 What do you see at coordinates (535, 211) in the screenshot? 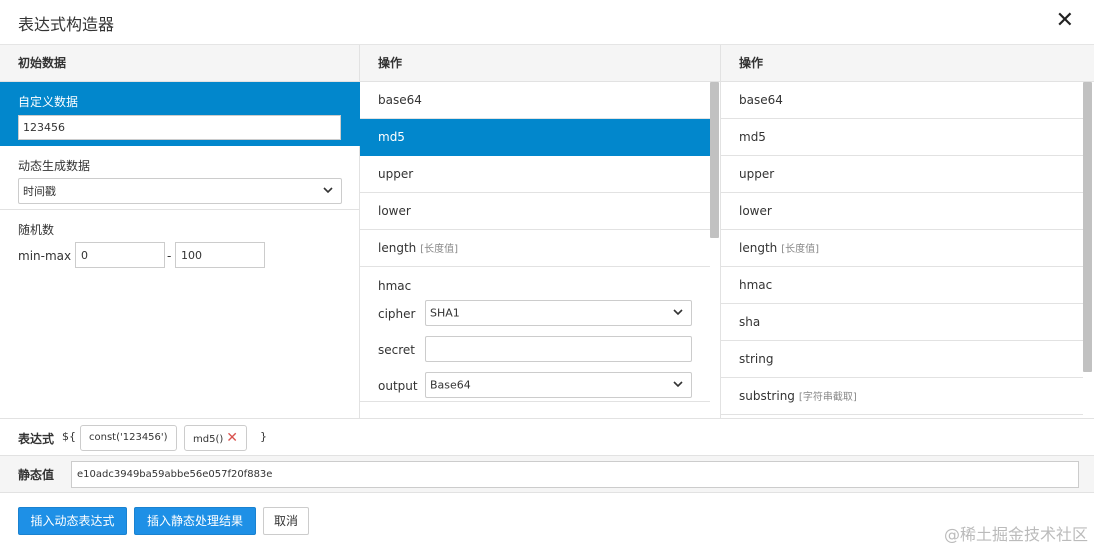
I see `op-item-lower: lower` at bounding box center [535, 211].